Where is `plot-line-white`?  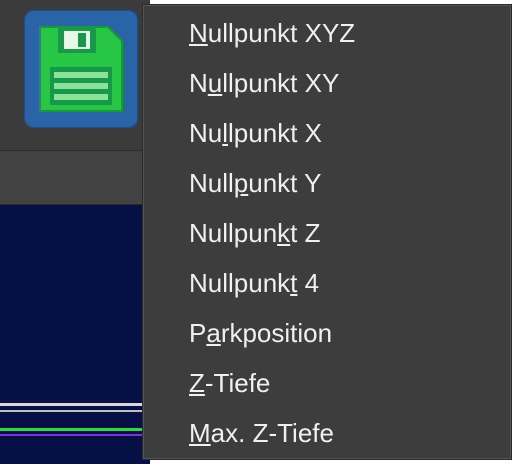 plot-line-white is located at coordinates (75, 404).